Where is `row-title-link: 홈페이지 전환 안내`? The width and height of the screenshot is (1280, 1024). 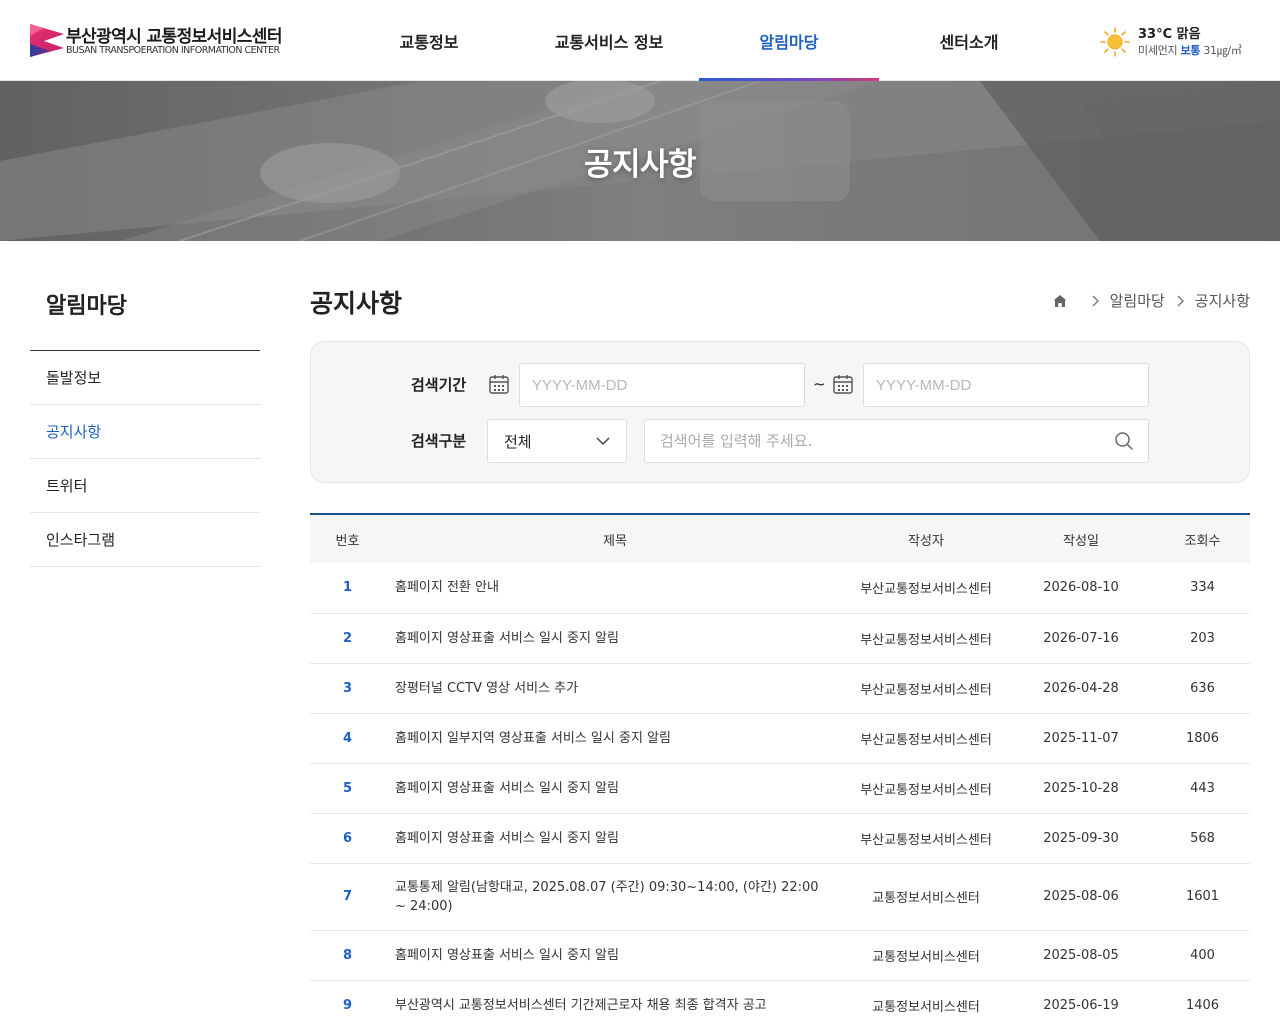 row-title-link: 홈페이지 전환 안내 is located at coordinates (615, 588).